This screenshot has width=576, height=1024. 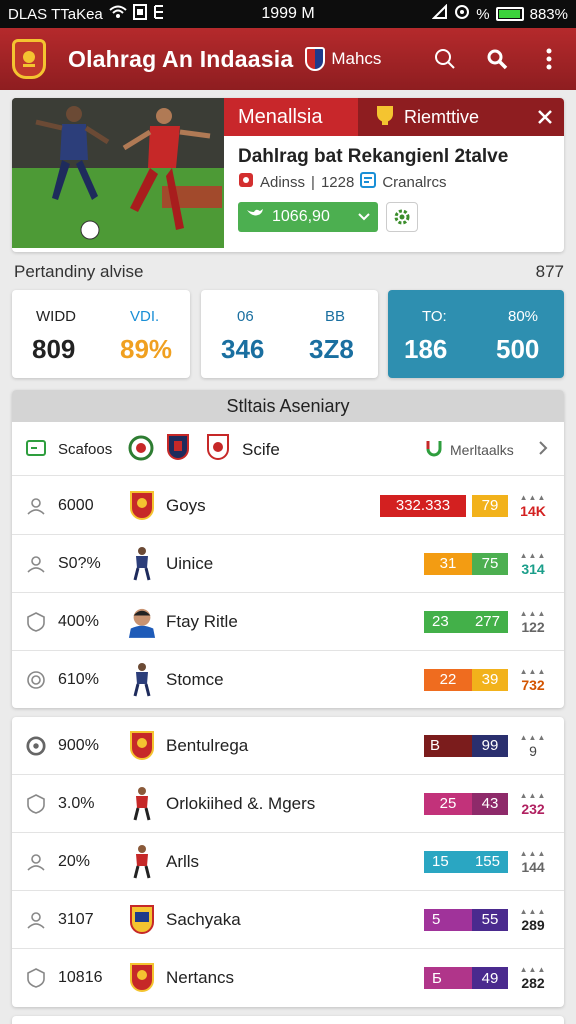 I want to click on row-side-value: ▲▲▲ 14K, so click(x=533, y=505).